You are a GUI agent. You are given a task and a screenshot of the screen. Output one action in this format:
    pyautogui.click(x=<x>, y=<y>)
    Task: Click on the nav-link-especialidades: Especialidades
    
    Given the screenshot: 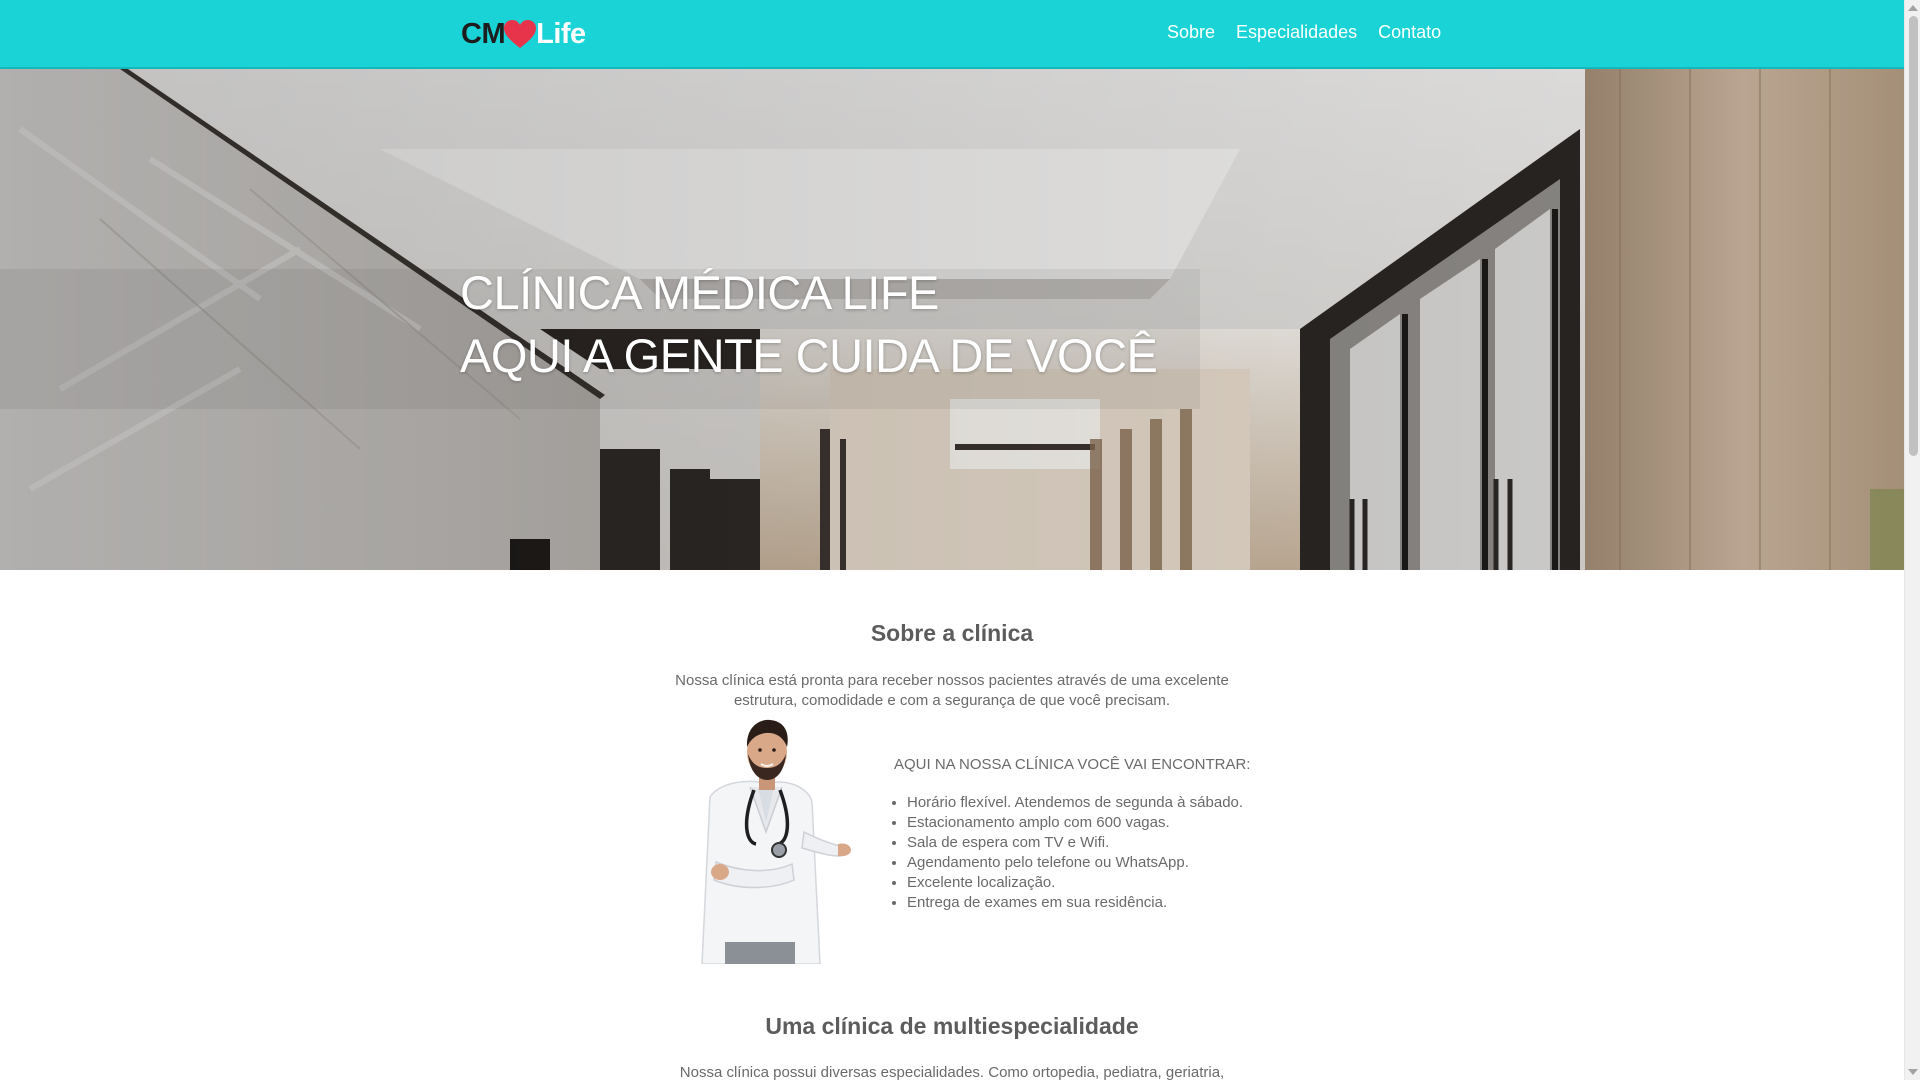 What is the action you would take?
    pyautogui.click(x=1296, y=32)
    